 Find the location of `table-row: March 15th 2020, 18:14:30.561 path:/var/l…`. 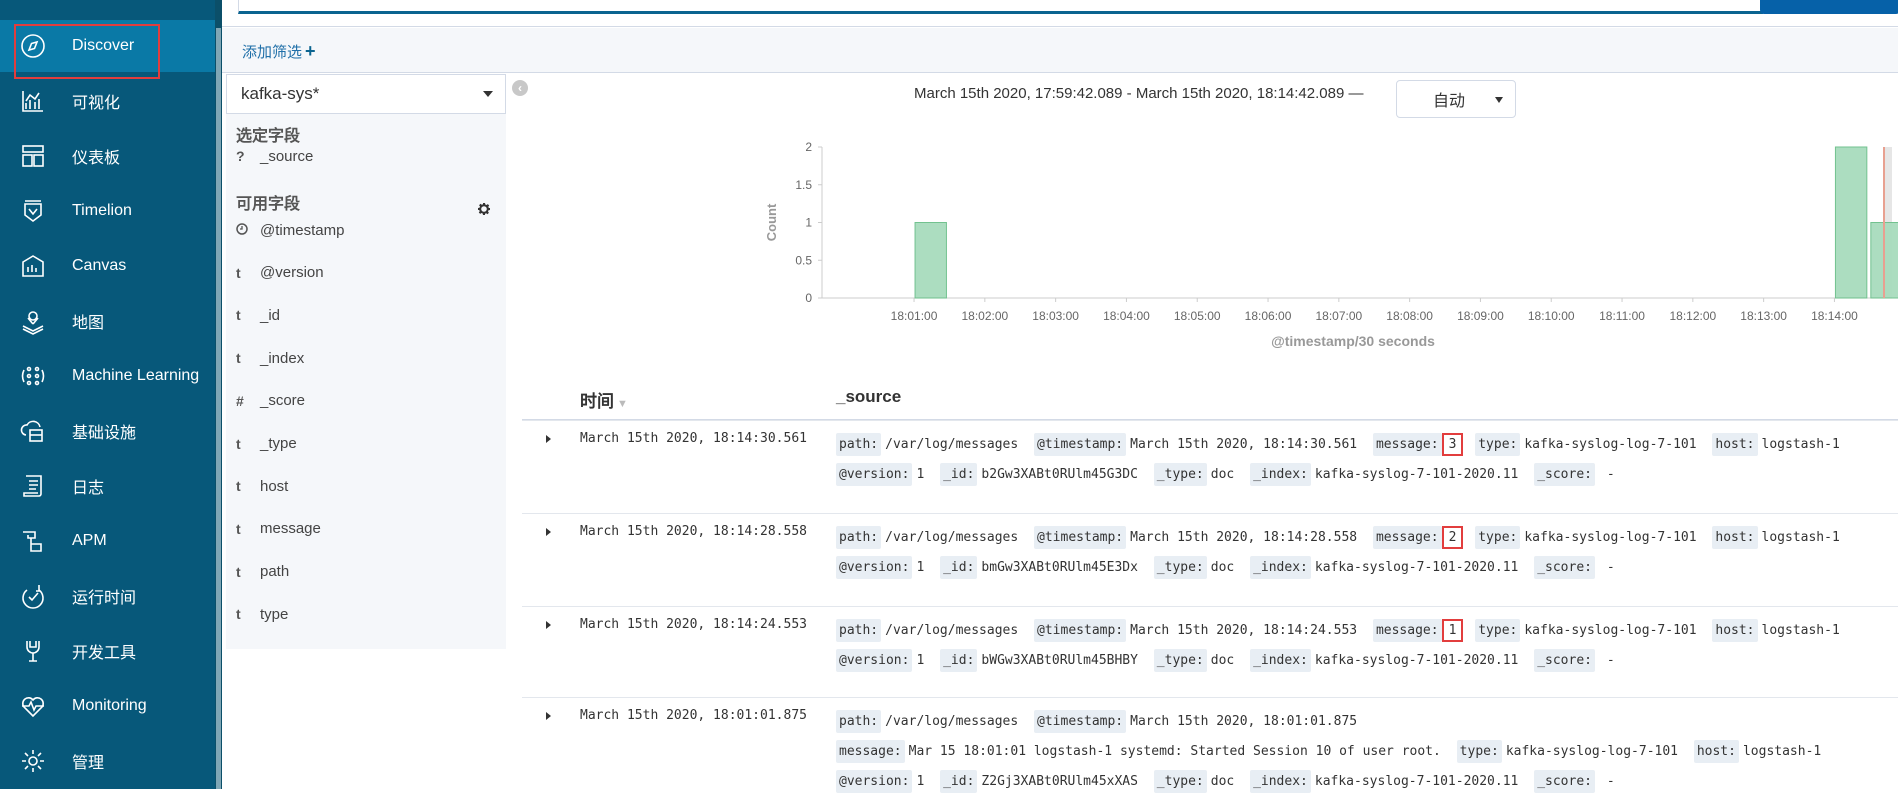

table-row: March 15th 2020, 18:14:30.561 path:/var/l… is located at coordinates (1210, 466).